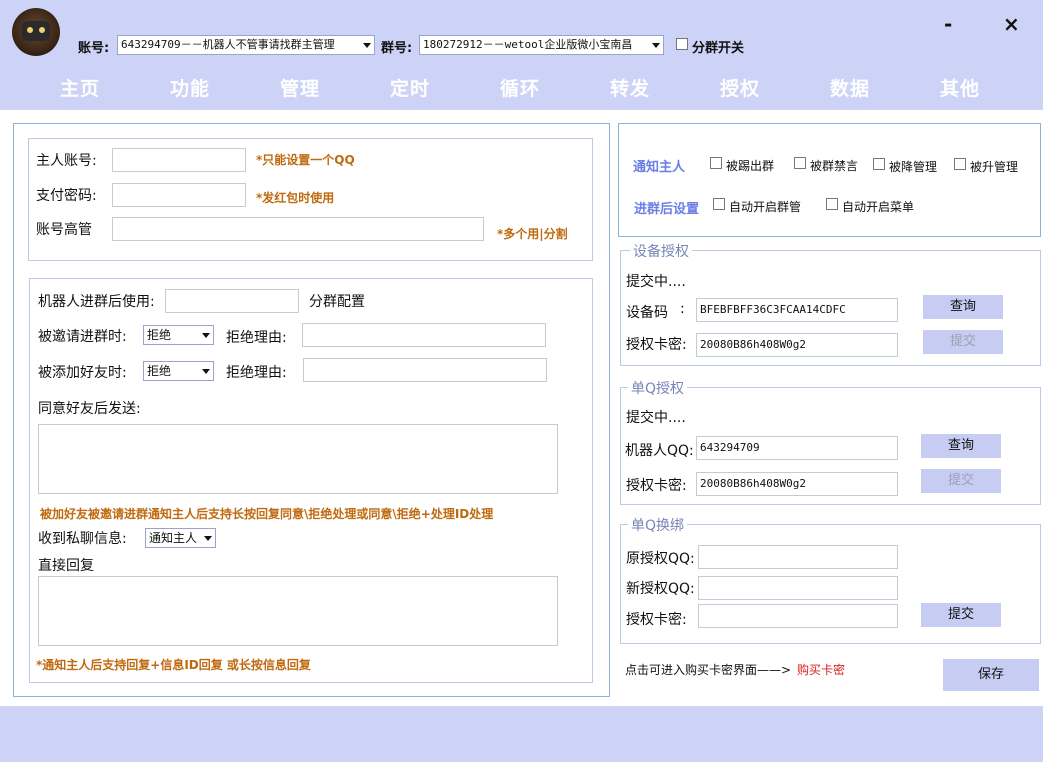  I want to click on minimize-button: -, so click(948, 24).